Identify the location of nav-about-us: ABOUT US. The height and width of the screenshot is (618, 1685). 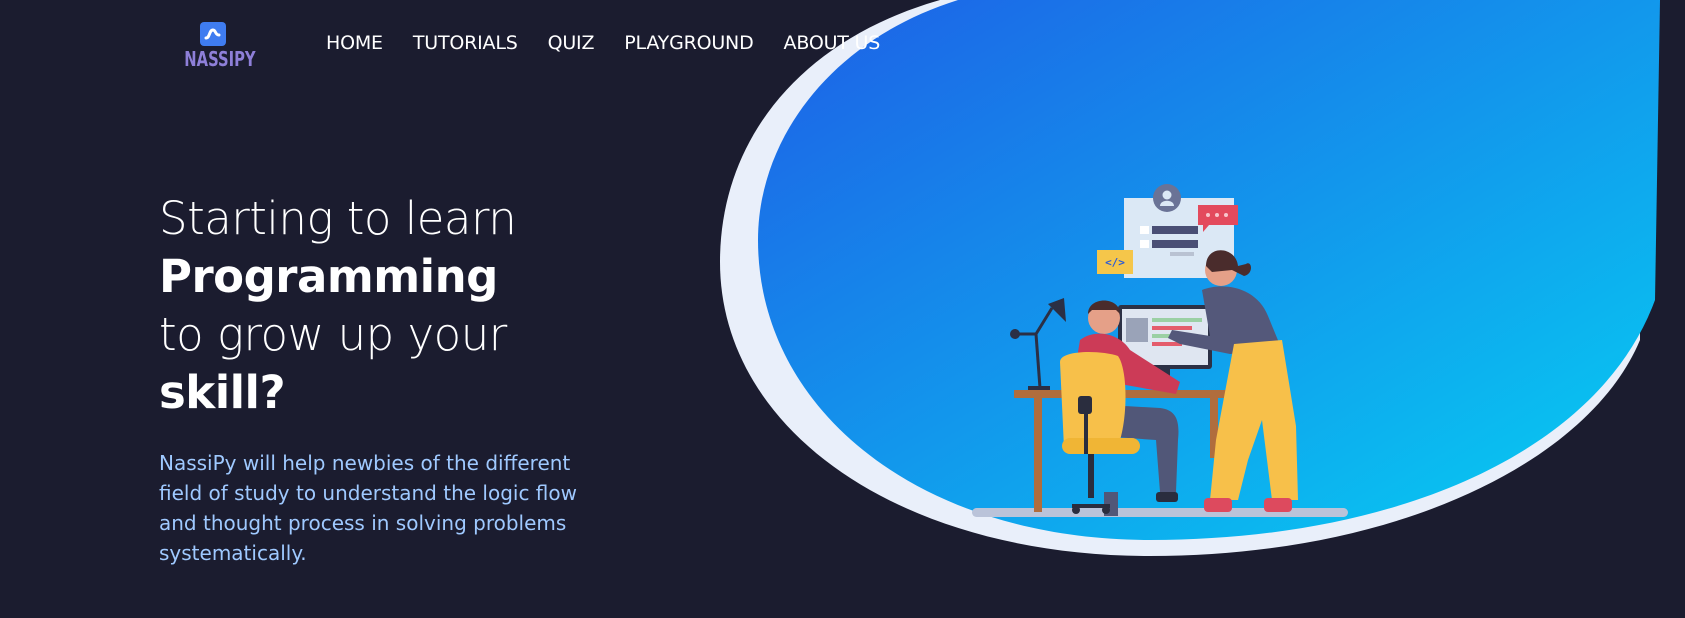
(832, 43).